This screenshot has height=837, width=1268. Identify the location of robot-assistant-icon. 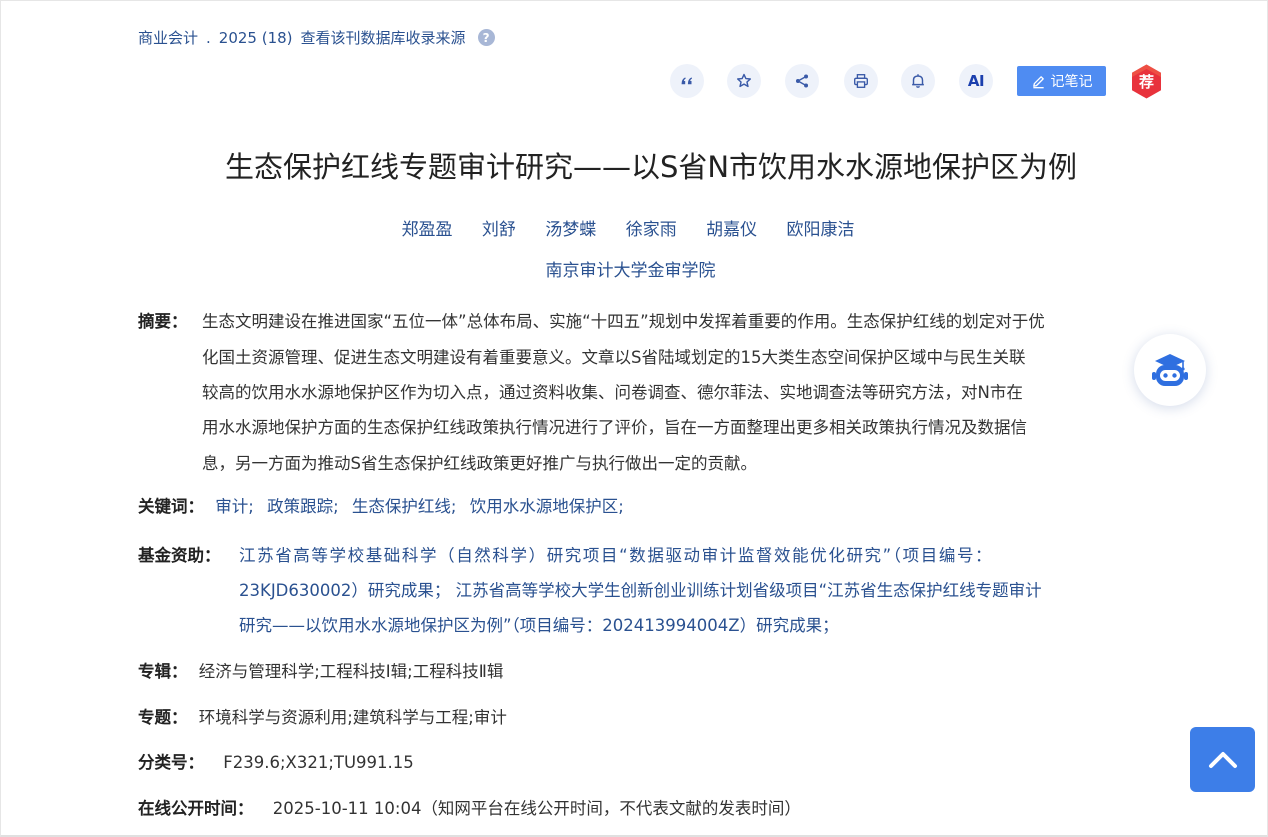
(1170, 370).